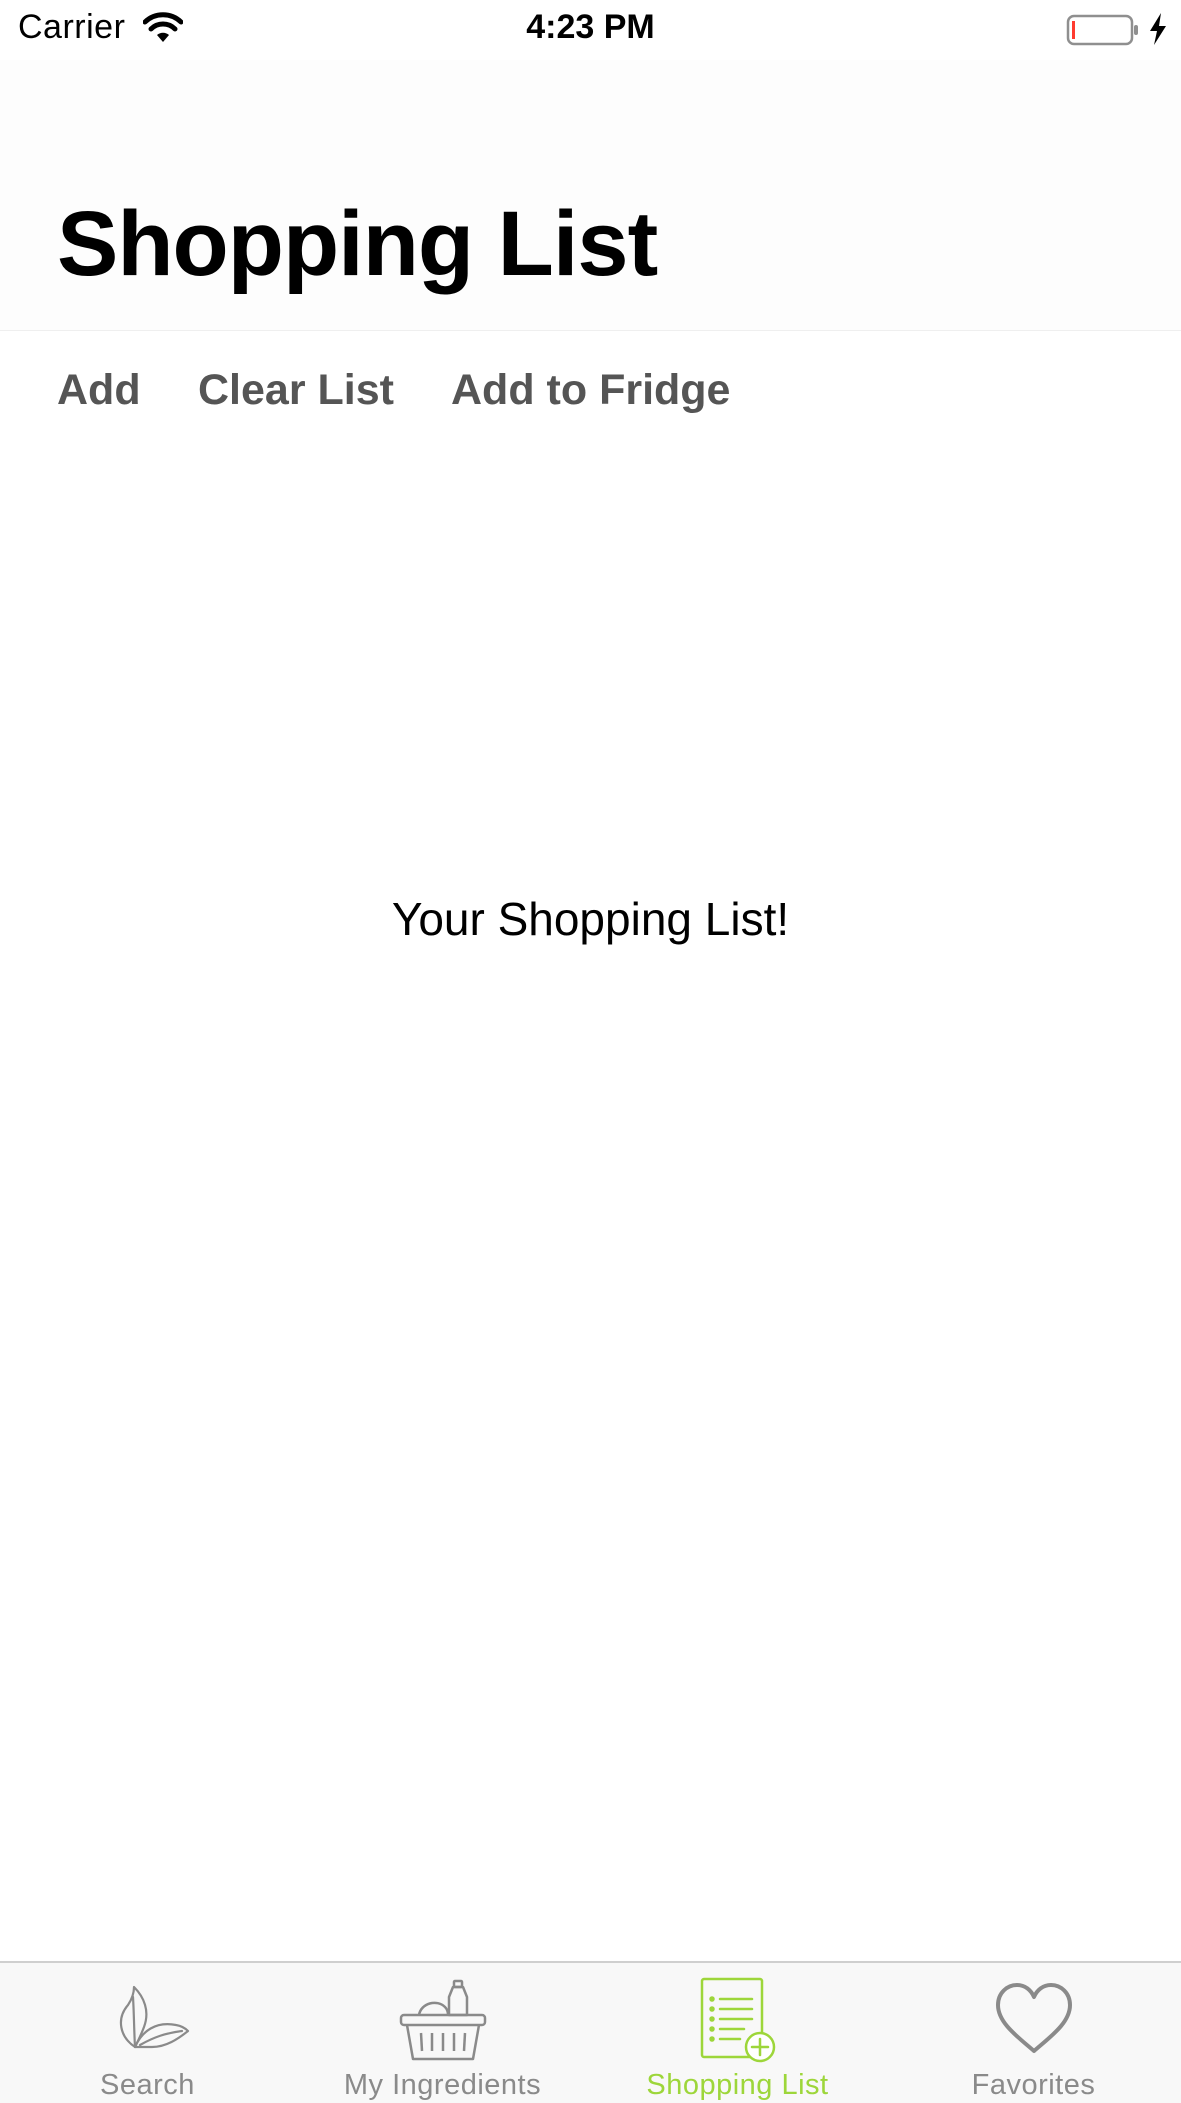 This screenshot has height=2103, width=1181. I want to click on tab-shopping-list: Shopping List, so click(737, 2033).